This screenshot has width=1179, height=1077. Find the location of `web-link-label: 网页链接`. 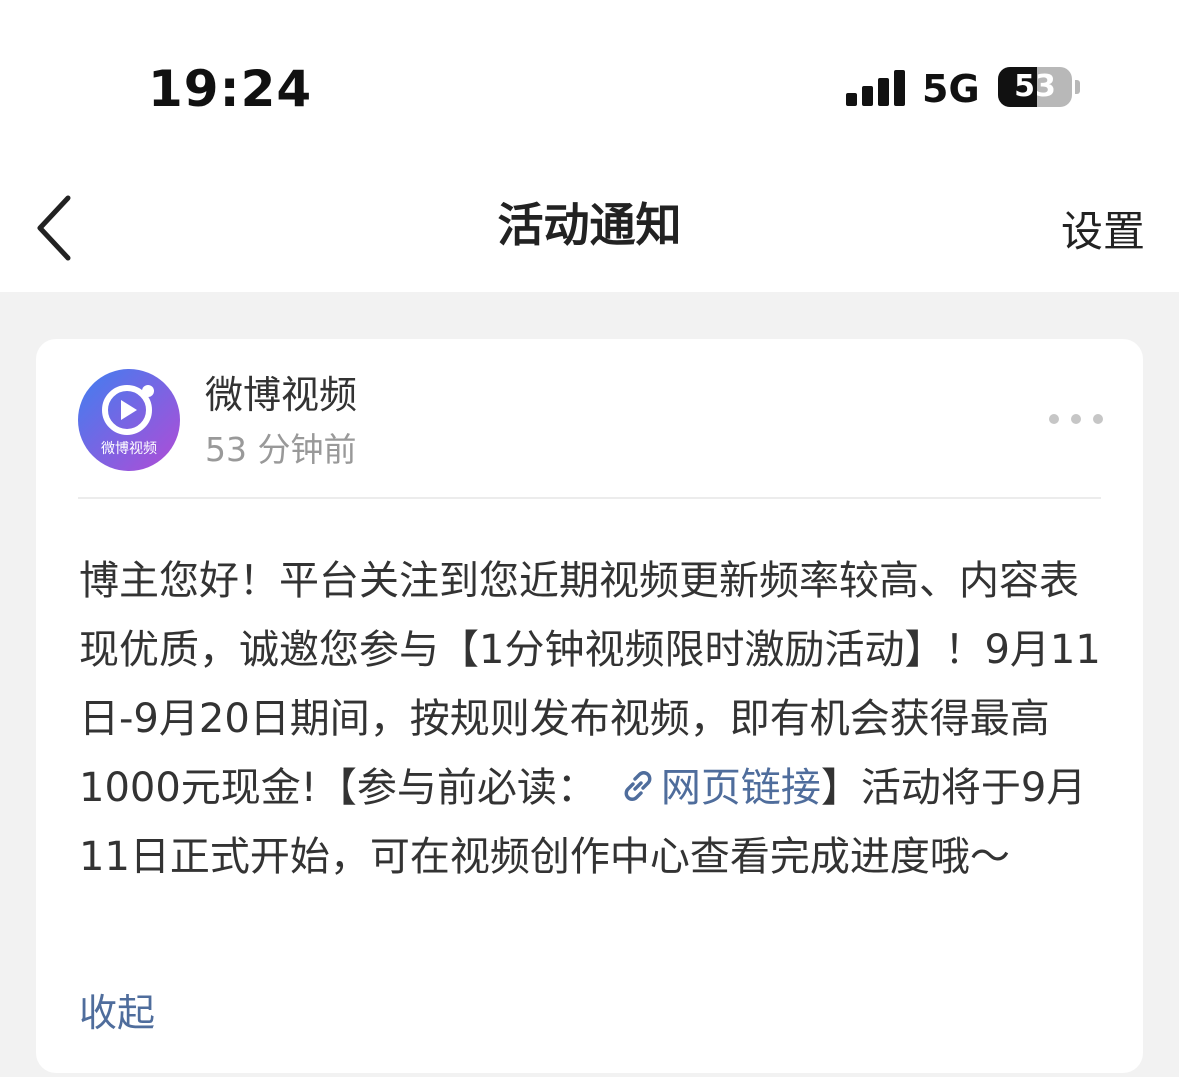

web-link-label: 网页链接 is located at coordinates (740, 788).